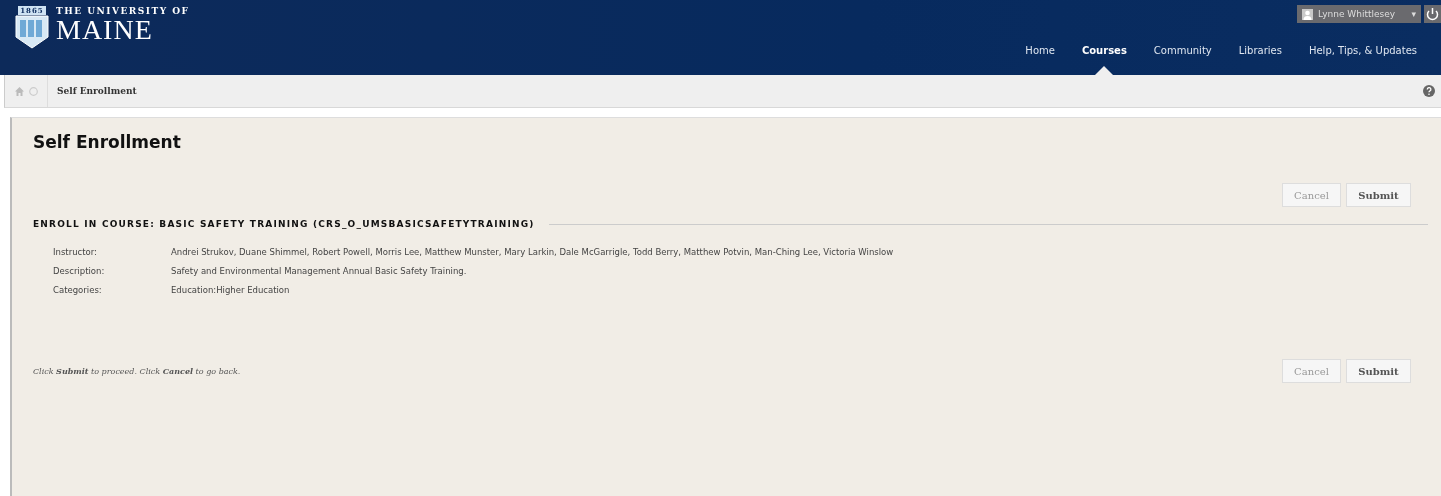 Image resolution: width=1441 pixels, height=496 pixels. I want to click on power-icon, so click(1432, 14).